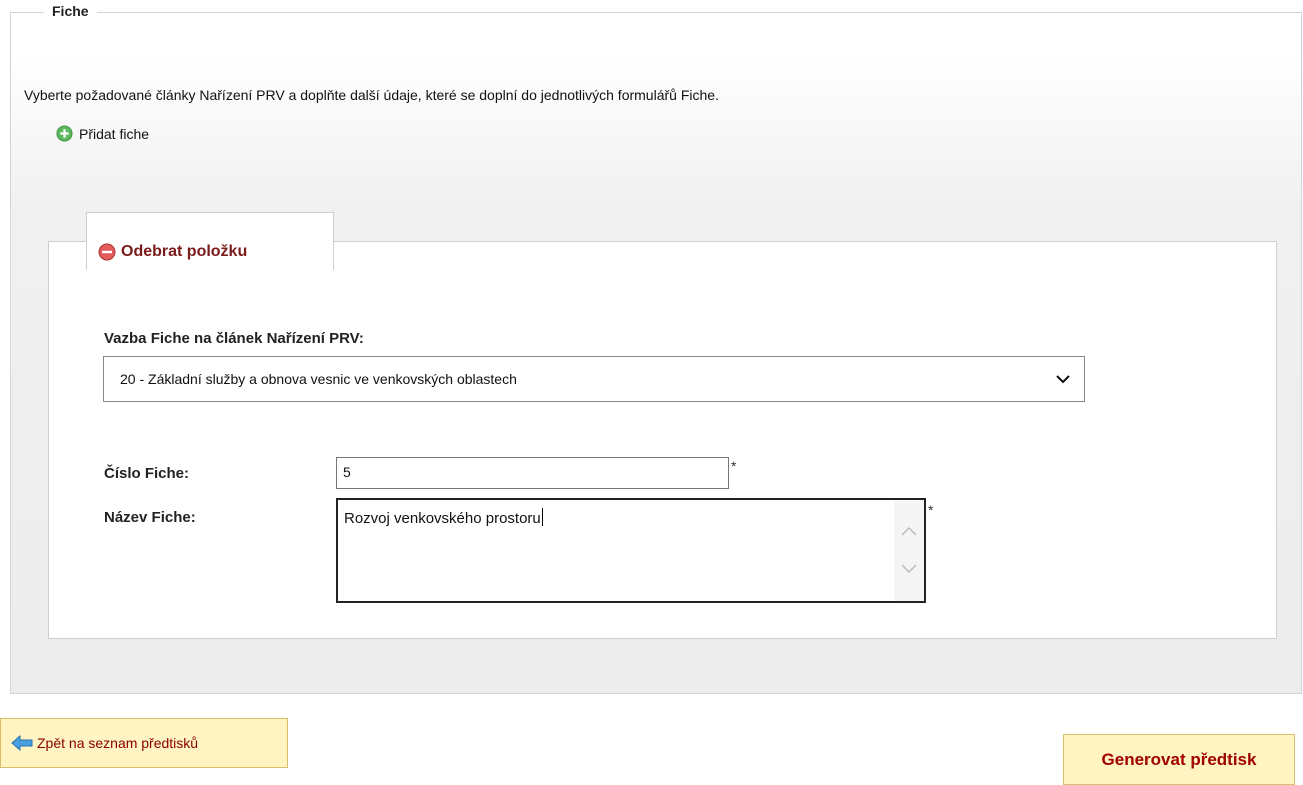  Describe the element at coordinates (184, 251) in the screenshot. I see `remove-item-label: Odebrat položku` at that location.